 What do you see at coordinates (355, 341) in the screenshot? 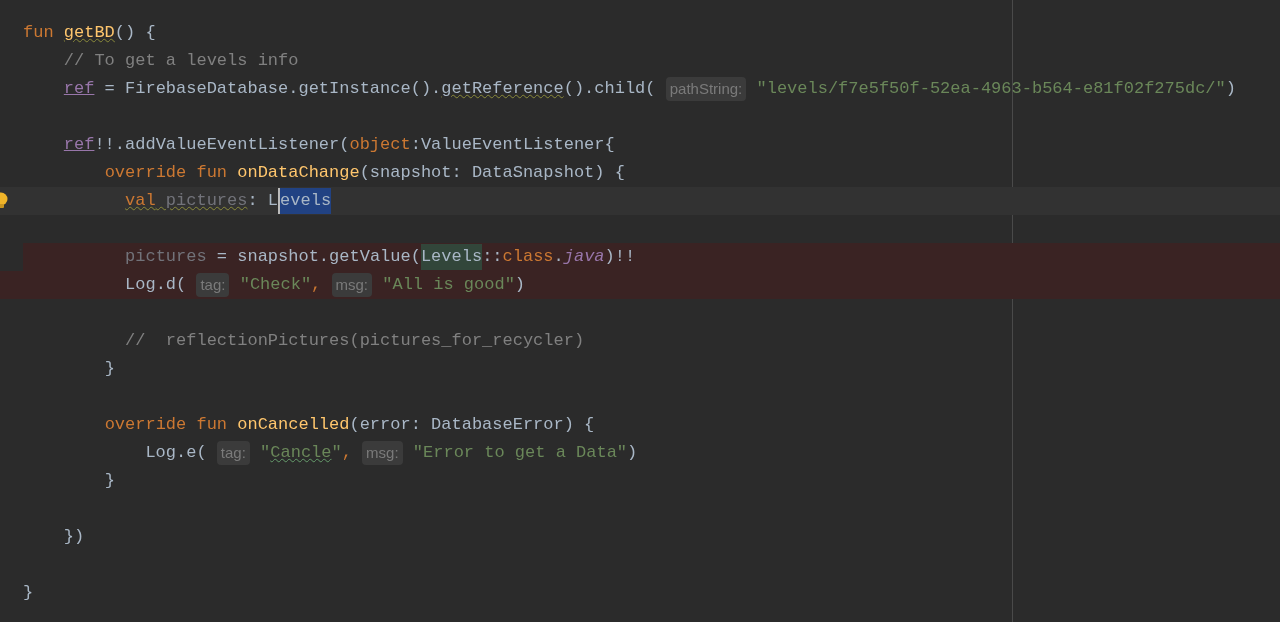
I see `code-line: // reflectionPictures(pictures_for_recycler)` at bounding box center [355, 341].